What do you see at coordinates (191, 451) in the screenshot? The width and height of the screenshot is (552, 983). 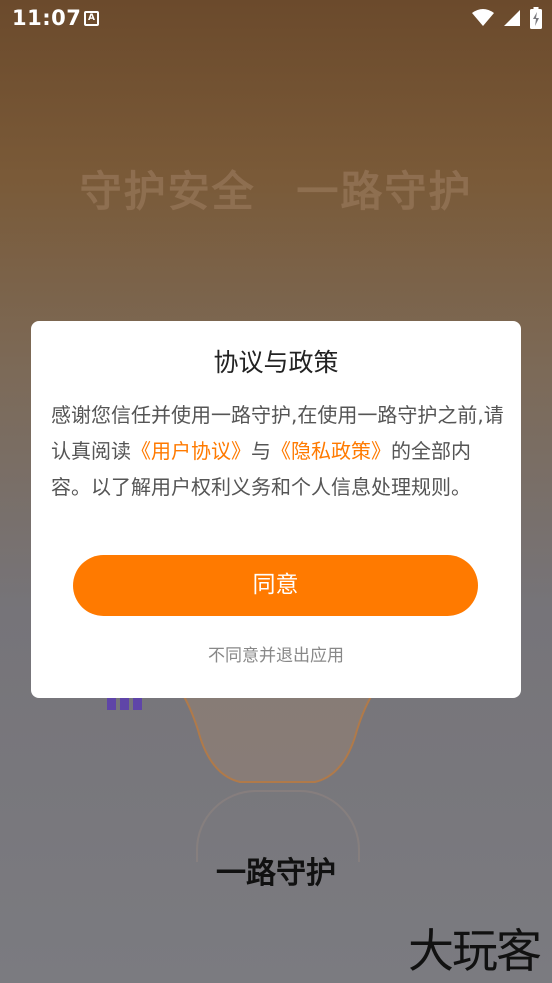 I see `user-agreement-link: 《用户协议》` at bounding box center [191, 451].